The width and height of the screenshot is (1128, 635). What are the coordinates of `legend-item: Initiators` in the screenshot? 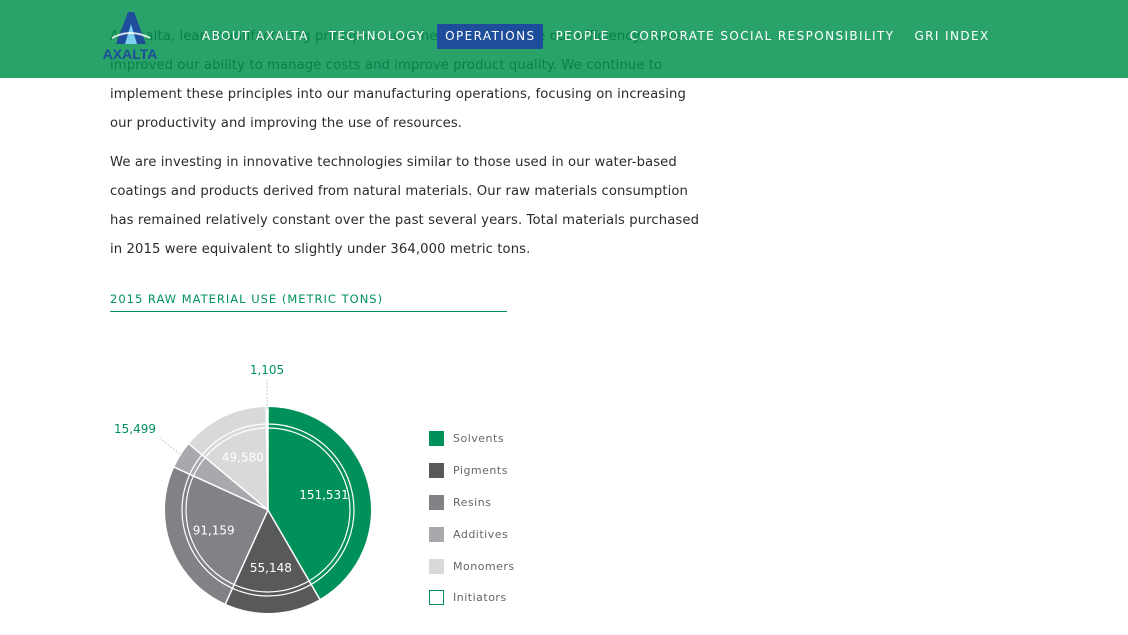 It's located at (472, 598).